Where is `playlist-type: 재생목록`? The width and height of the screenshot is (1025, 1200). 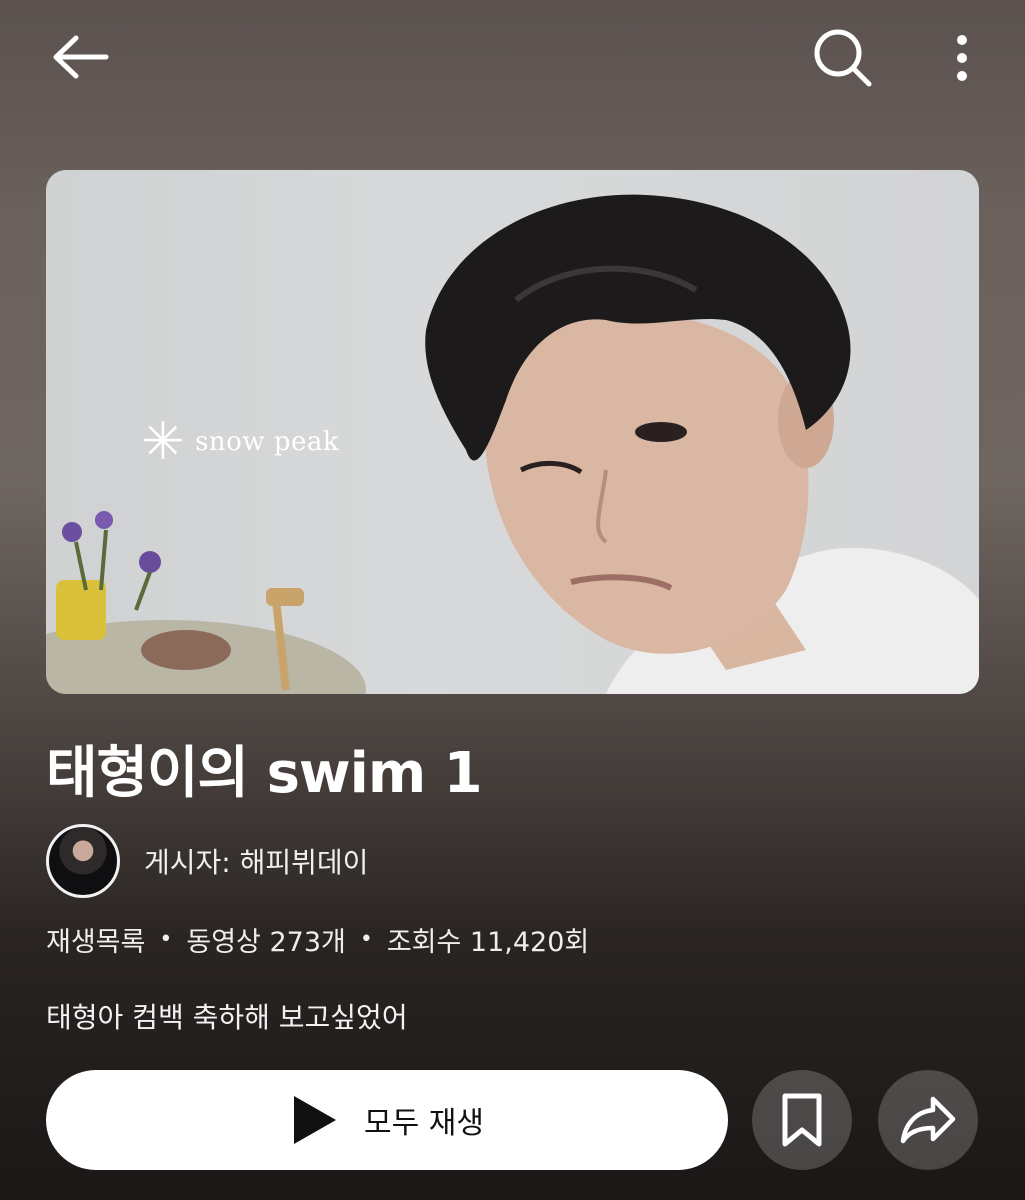
playlist-type: 재생목록 is located at coordinates (96, 942).